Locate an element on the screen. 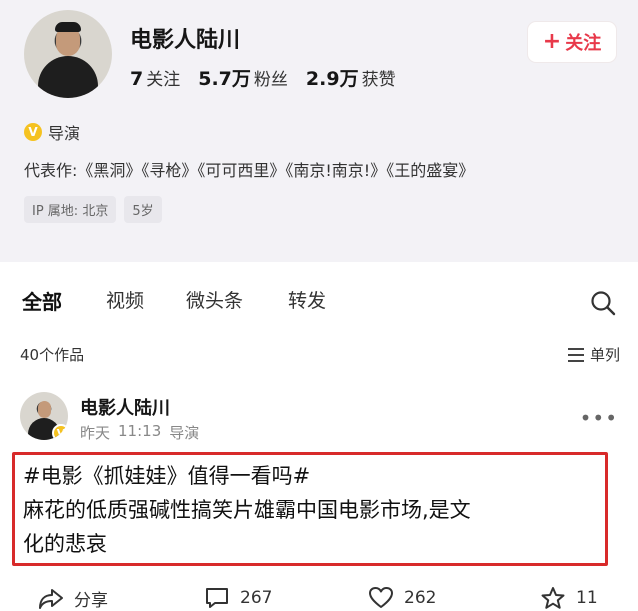 This screenshot has width=638, height=611. stat-fans: 5.7万 粉丝 is located at coordinates (243, 77).